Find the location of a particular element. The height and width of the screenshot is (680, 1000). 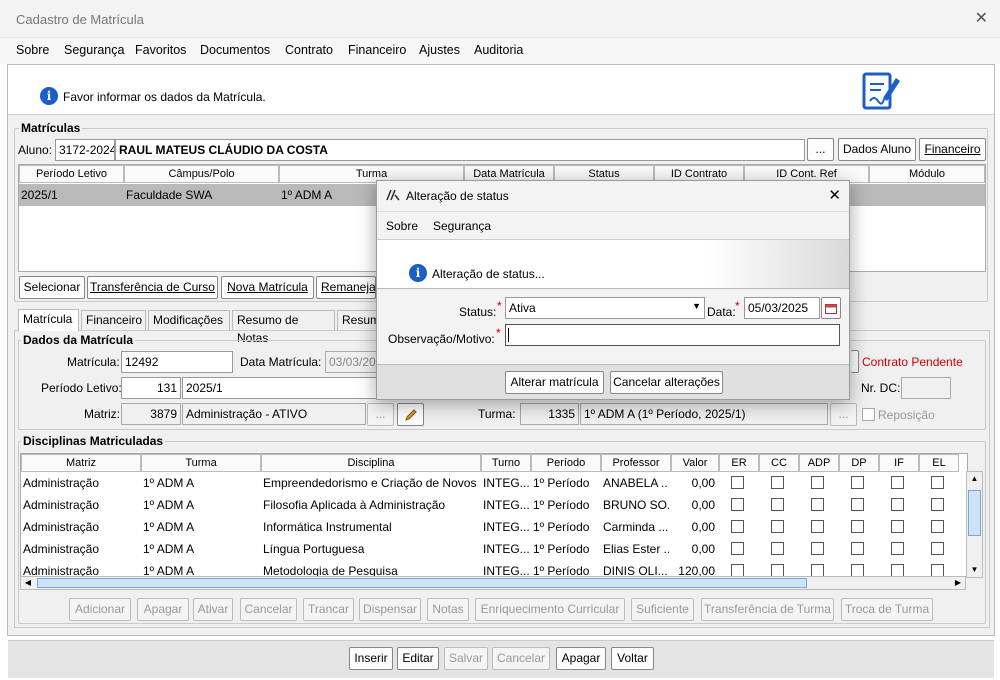

cancelar-button: Cancelar is located at coordinates (521, 658).